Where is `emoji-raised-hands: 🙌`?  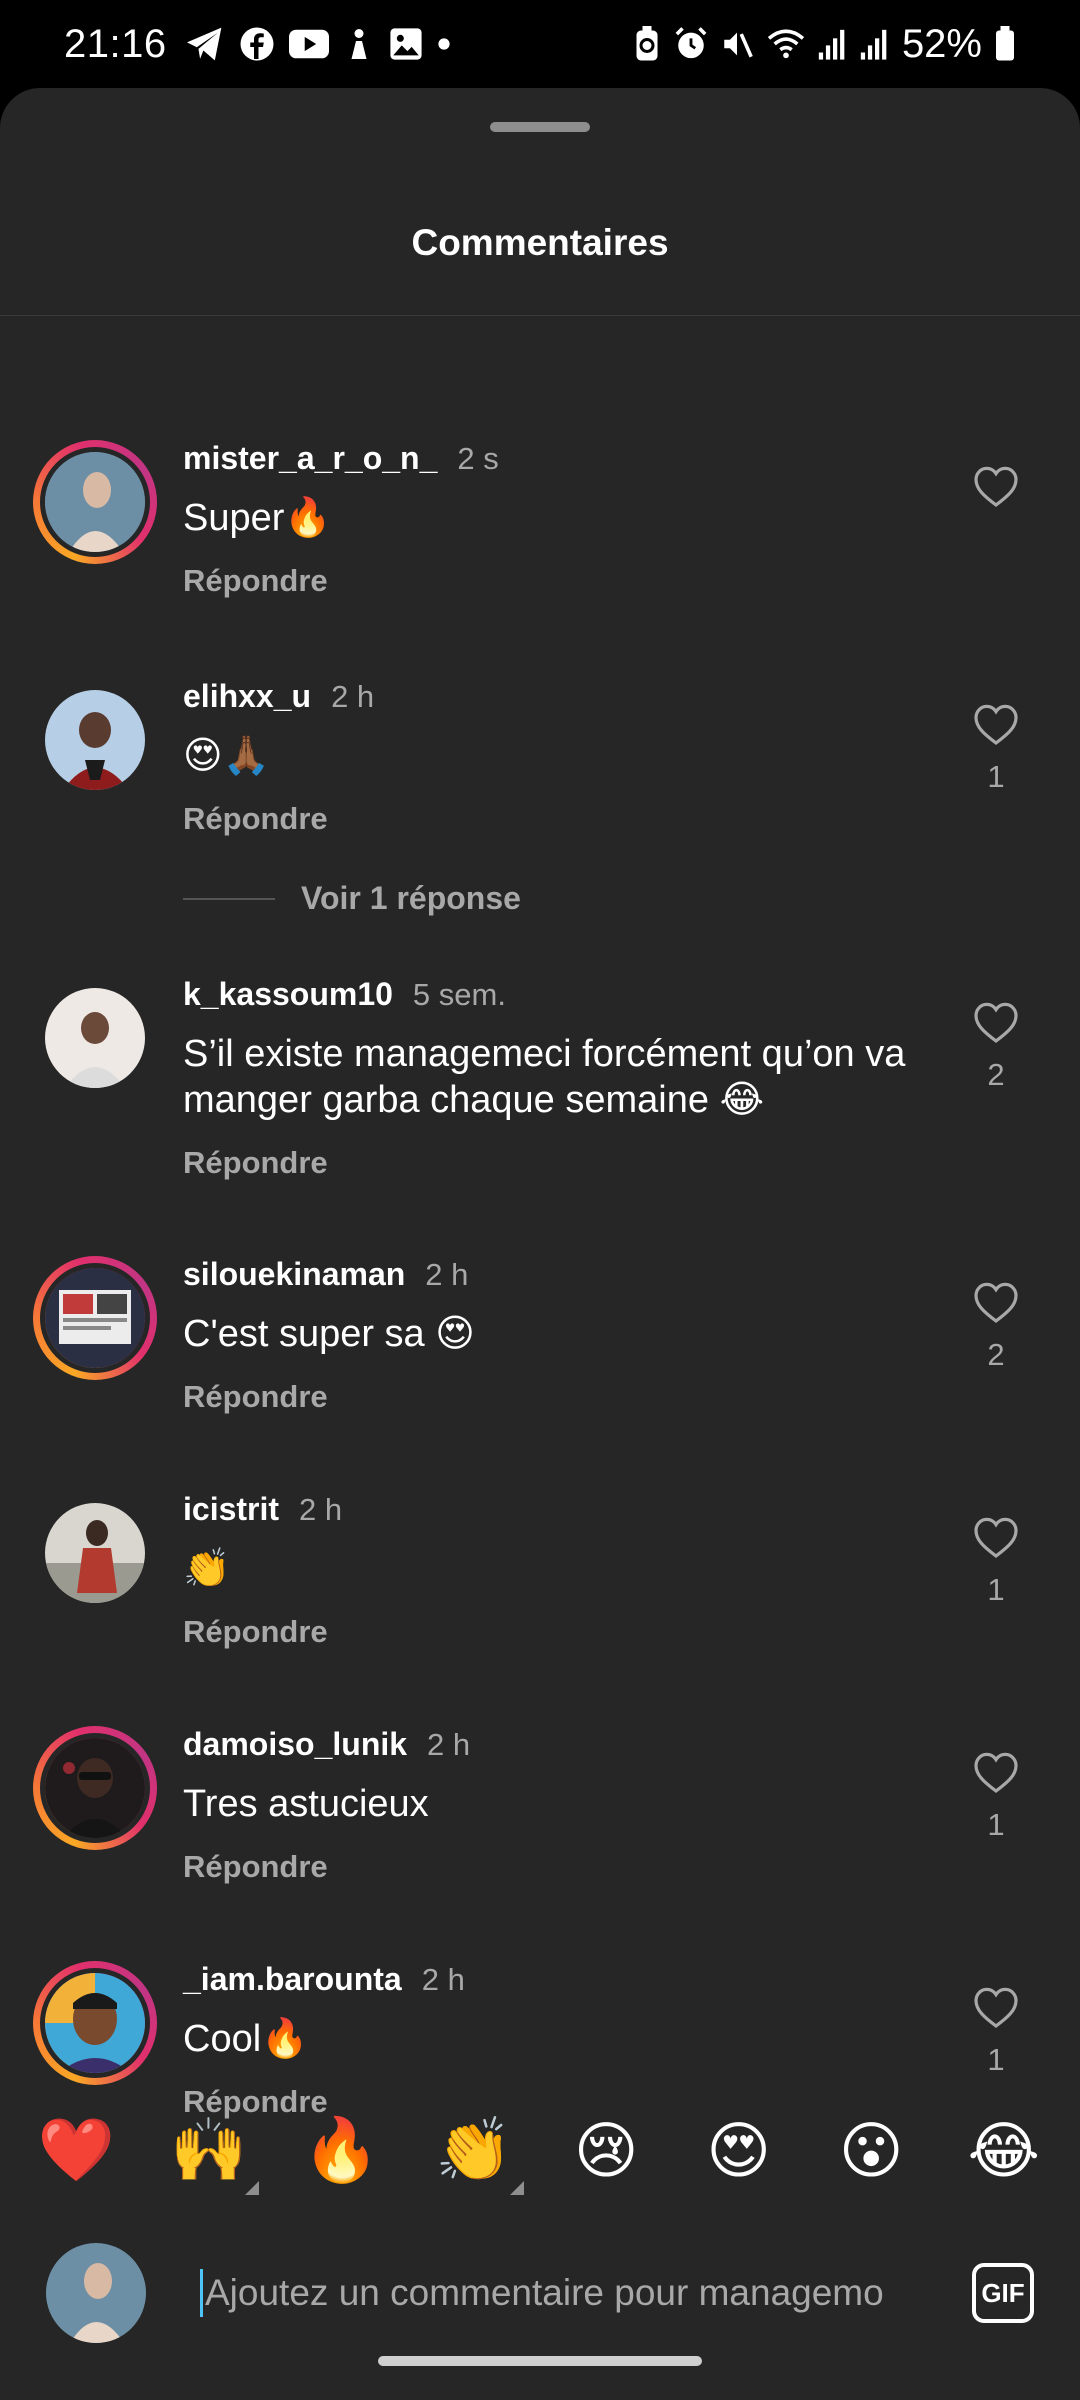 emoji-raised-hands: 🙌 is located at coordinates (209, 2154).